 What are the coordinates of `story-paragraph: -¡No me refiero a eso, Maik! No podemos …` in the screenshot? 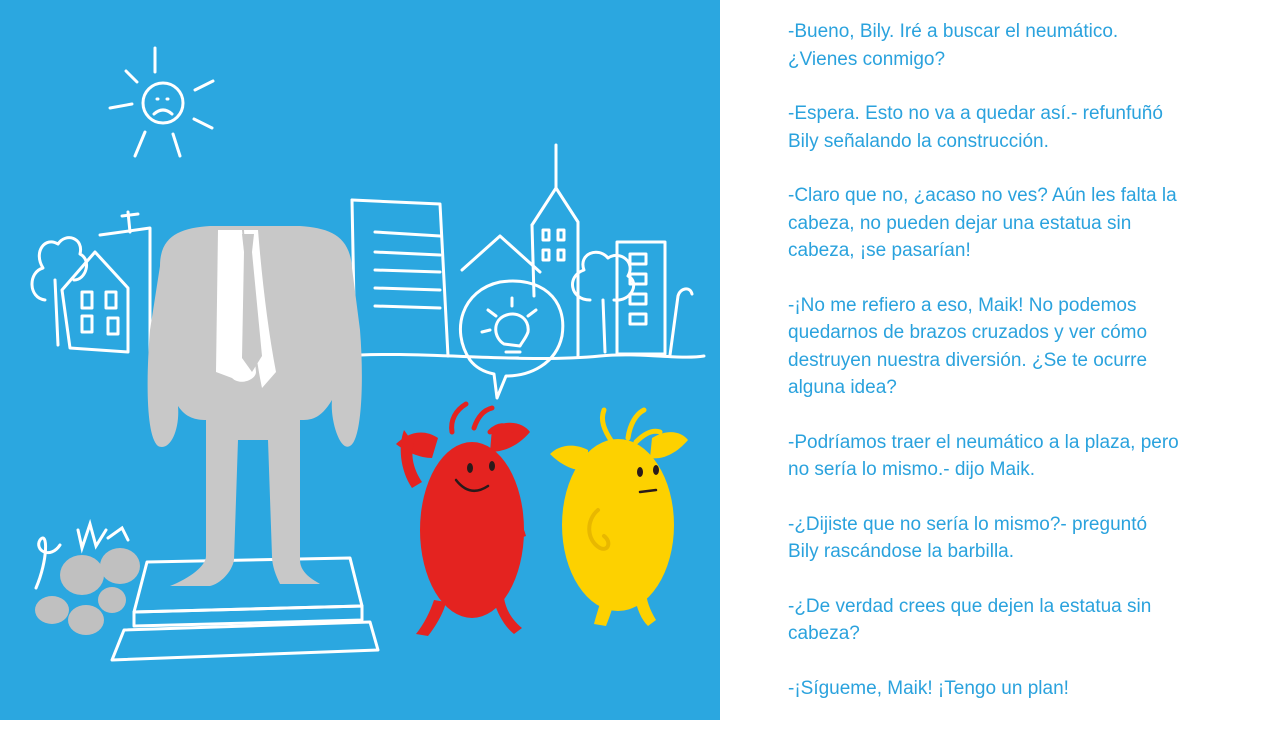 It's located at (968, 346).